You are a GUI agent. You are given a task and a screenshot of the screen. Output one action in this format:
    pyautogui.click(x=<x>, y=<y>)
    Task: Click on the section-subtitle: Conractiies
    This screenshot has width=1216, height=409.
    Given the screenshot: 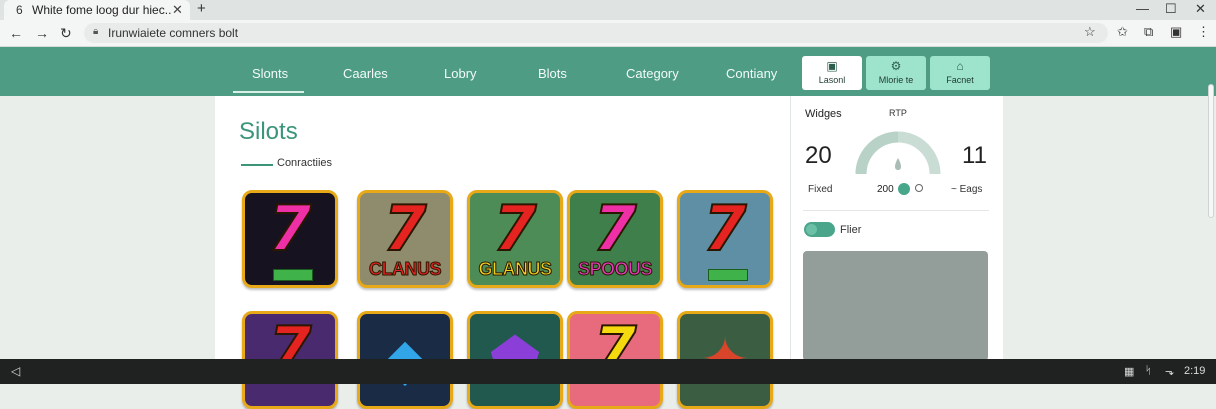 What is the action you would take?
    pyautogui.click(x=305, y=163)
    